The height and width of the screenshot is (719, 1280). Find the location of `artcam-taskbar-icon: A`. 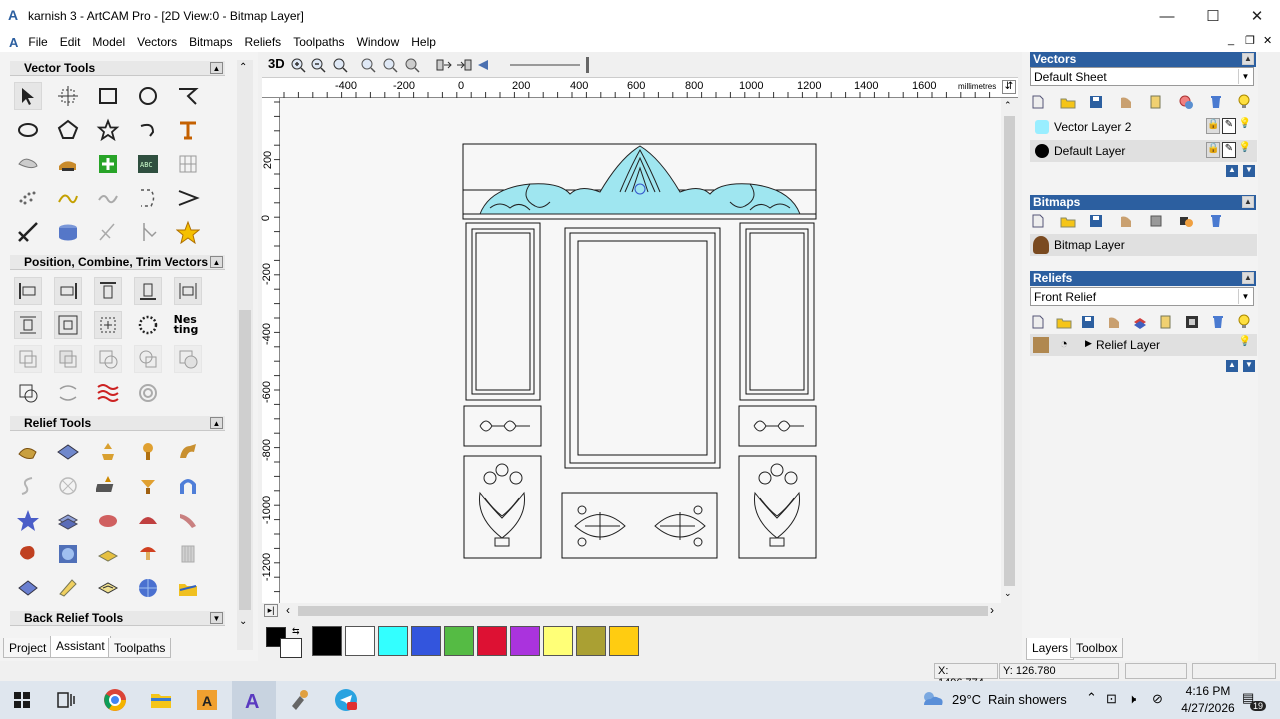

artcam-taskbar-icon: A is located at coordinates (207, 700).